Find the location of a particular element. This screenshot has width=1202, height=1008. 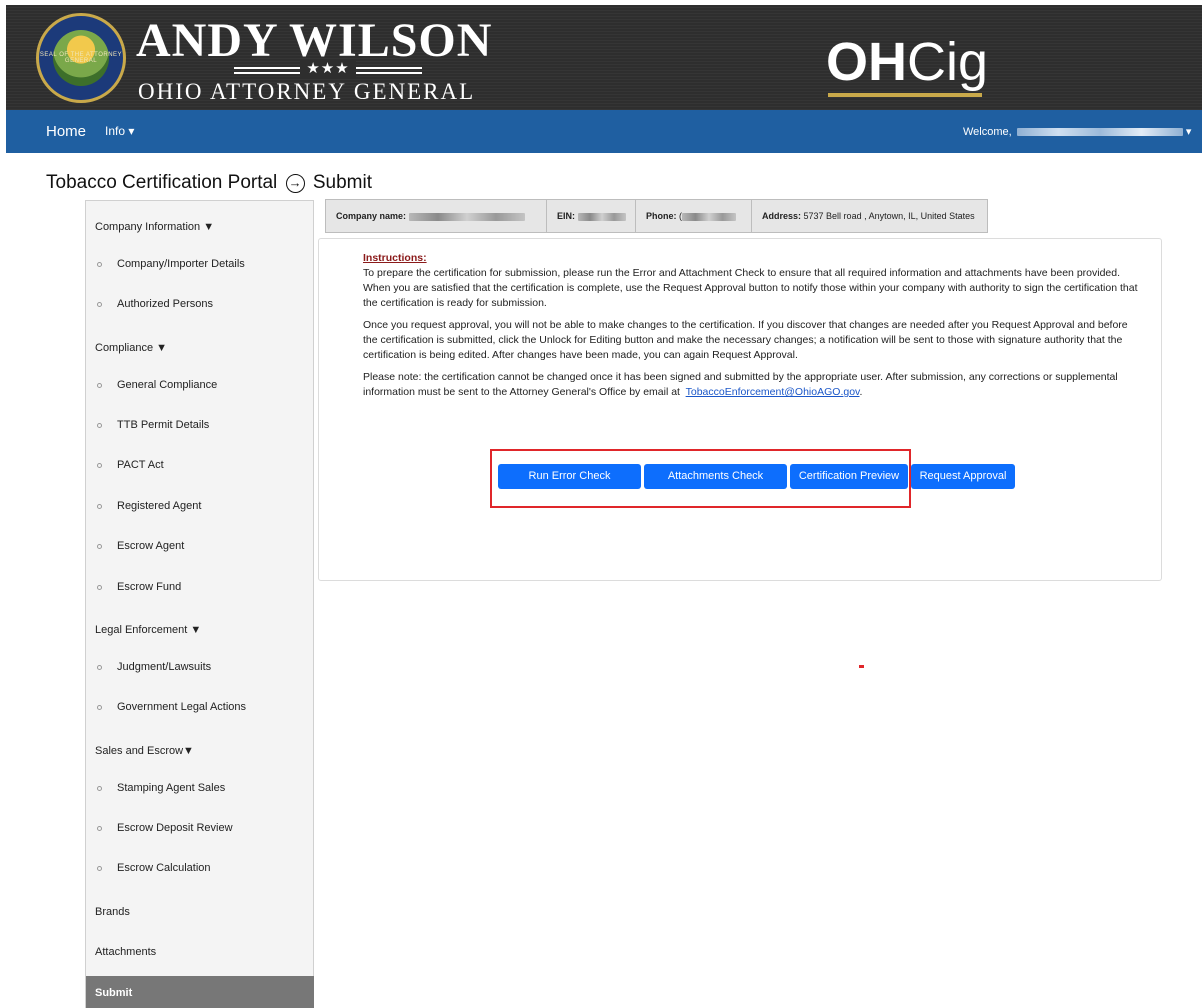

sidebar-item-label: Escrow Calculation is located at coordinates (164, 868).